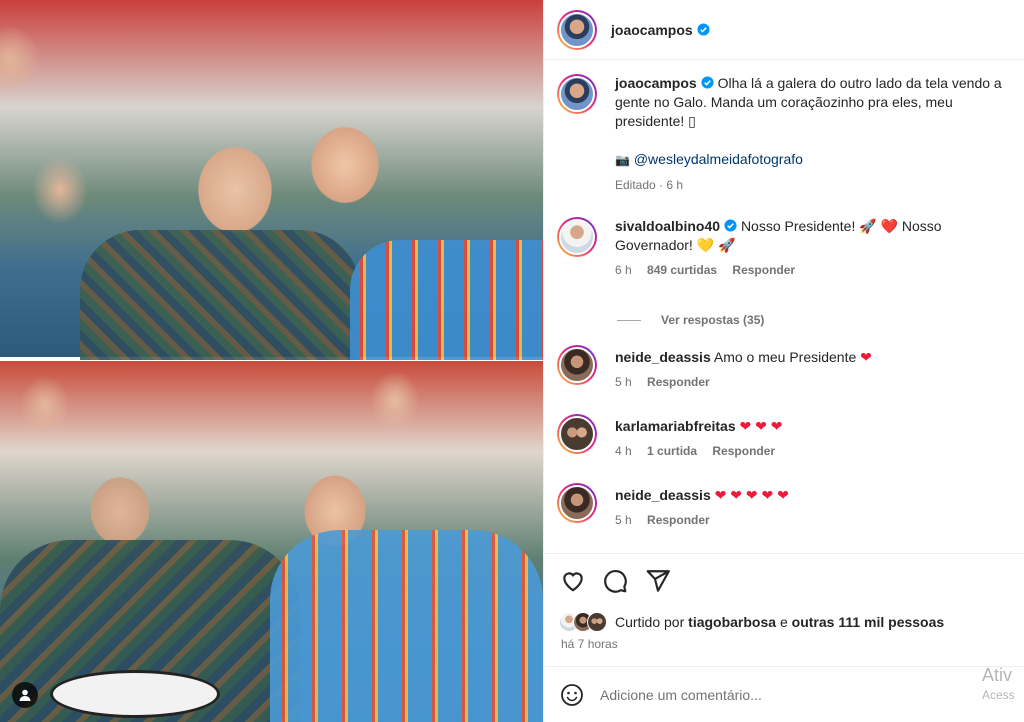 The height and width of the screenshot is (722, 1024). I want to click on like-heart-icon, so click(573, 581).